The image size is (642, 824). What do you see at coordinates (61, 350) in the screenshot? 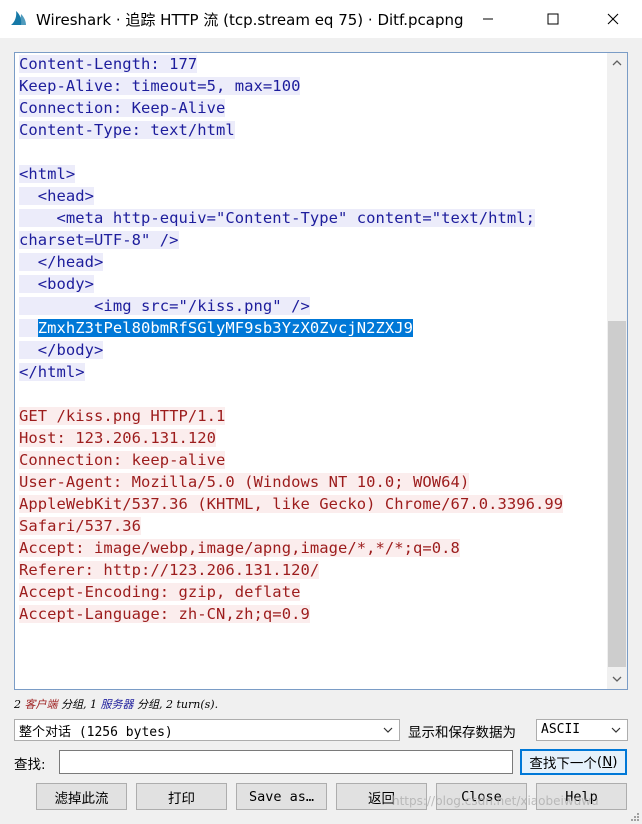
I see `line-text: </body>` at bounding box center [61, 350].